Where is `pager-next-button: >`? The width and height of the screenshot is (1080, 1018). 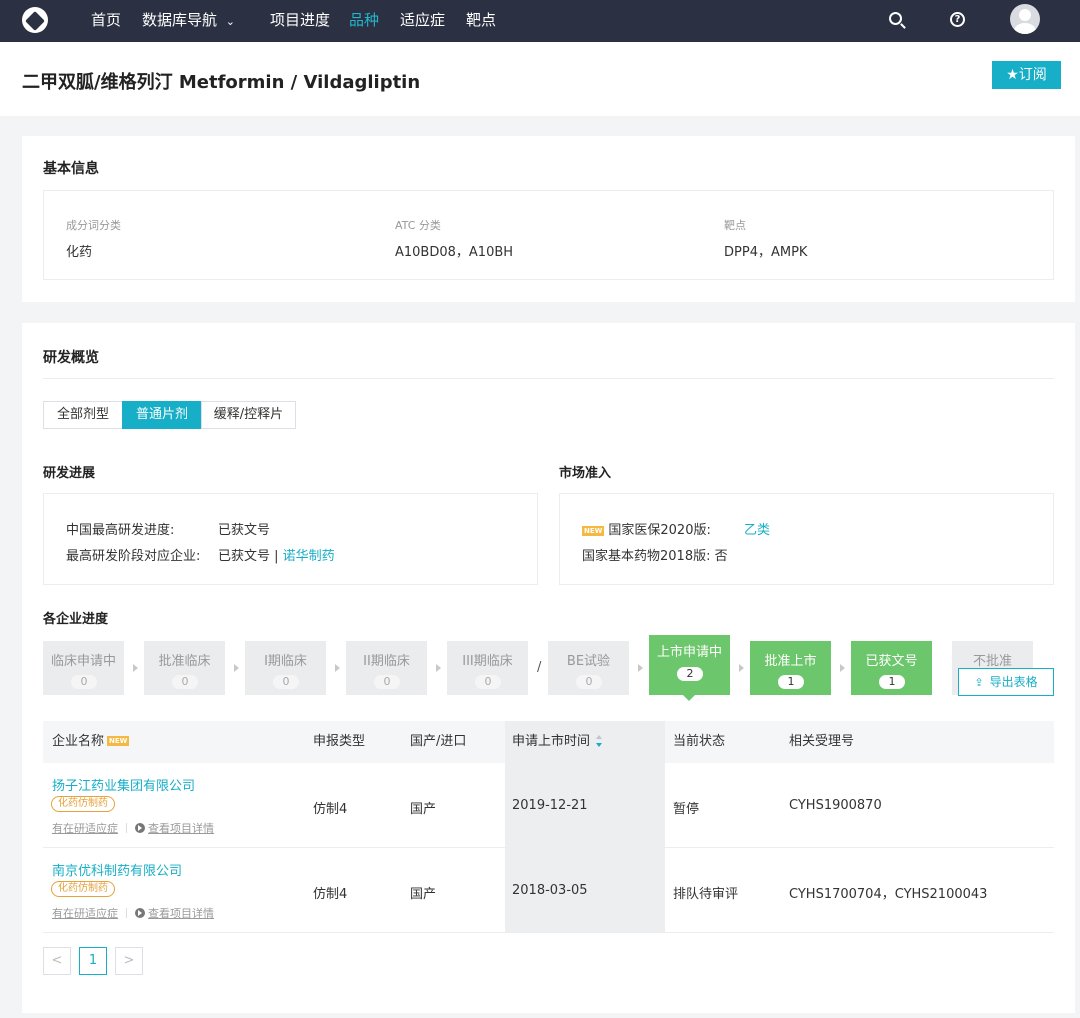
pager-next-button: > is located at coordinates (129, 961).